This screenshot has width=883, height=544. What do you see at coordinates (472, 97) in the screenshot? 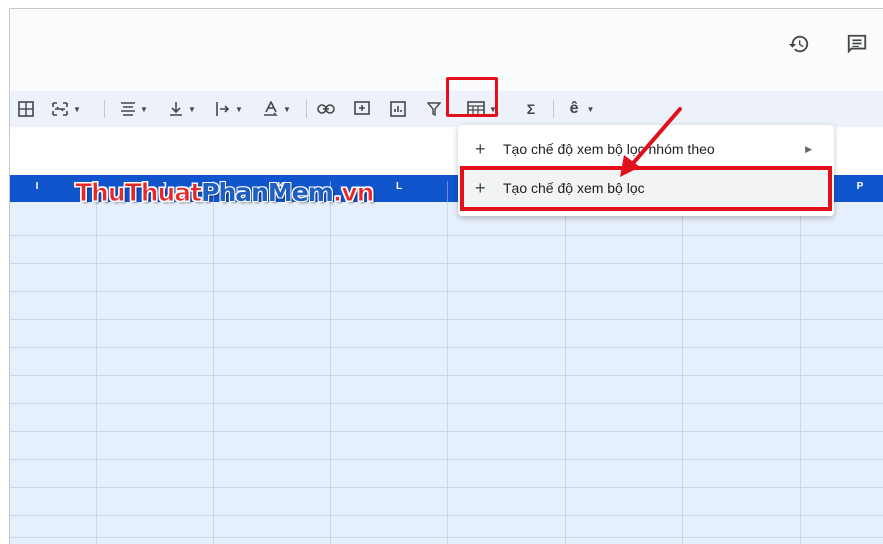
I see `filter-views-highlight` at bounding box center [472, 97].